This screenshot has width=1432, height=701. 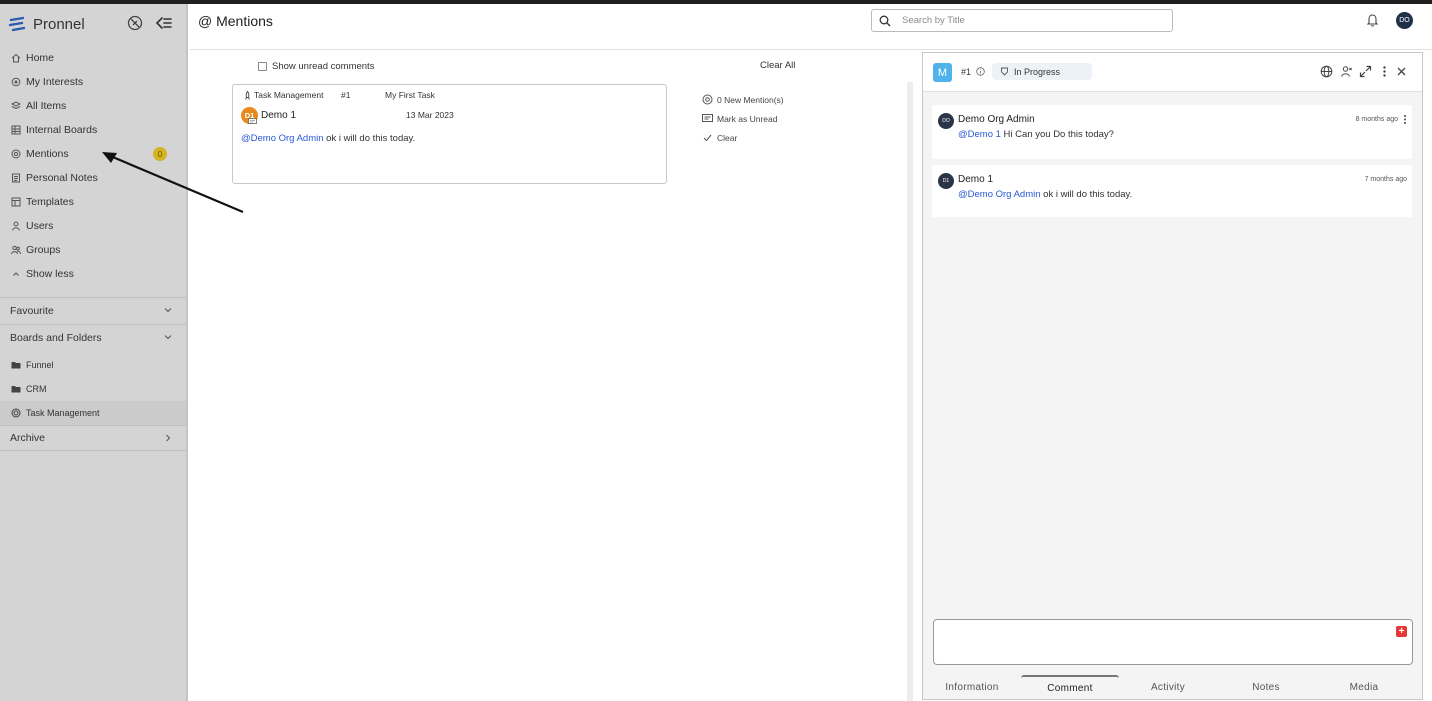 I want to click on folder-funnel: Funnel, so click(x=93, y=365).